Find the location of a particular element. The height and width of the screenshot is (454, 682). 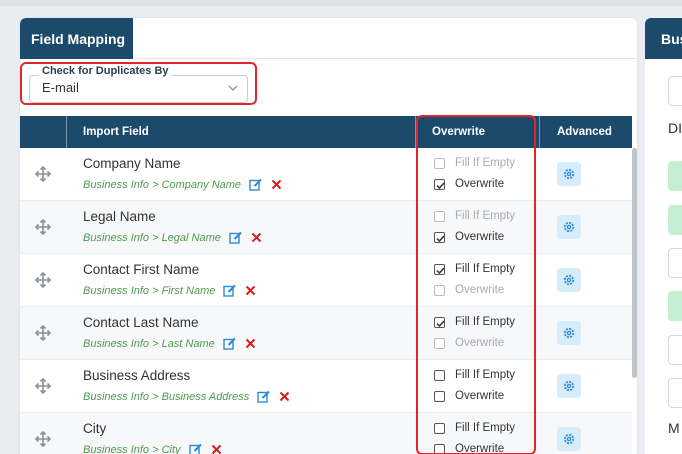

overwrite-column-highlight is located at coordinates (476, 284).